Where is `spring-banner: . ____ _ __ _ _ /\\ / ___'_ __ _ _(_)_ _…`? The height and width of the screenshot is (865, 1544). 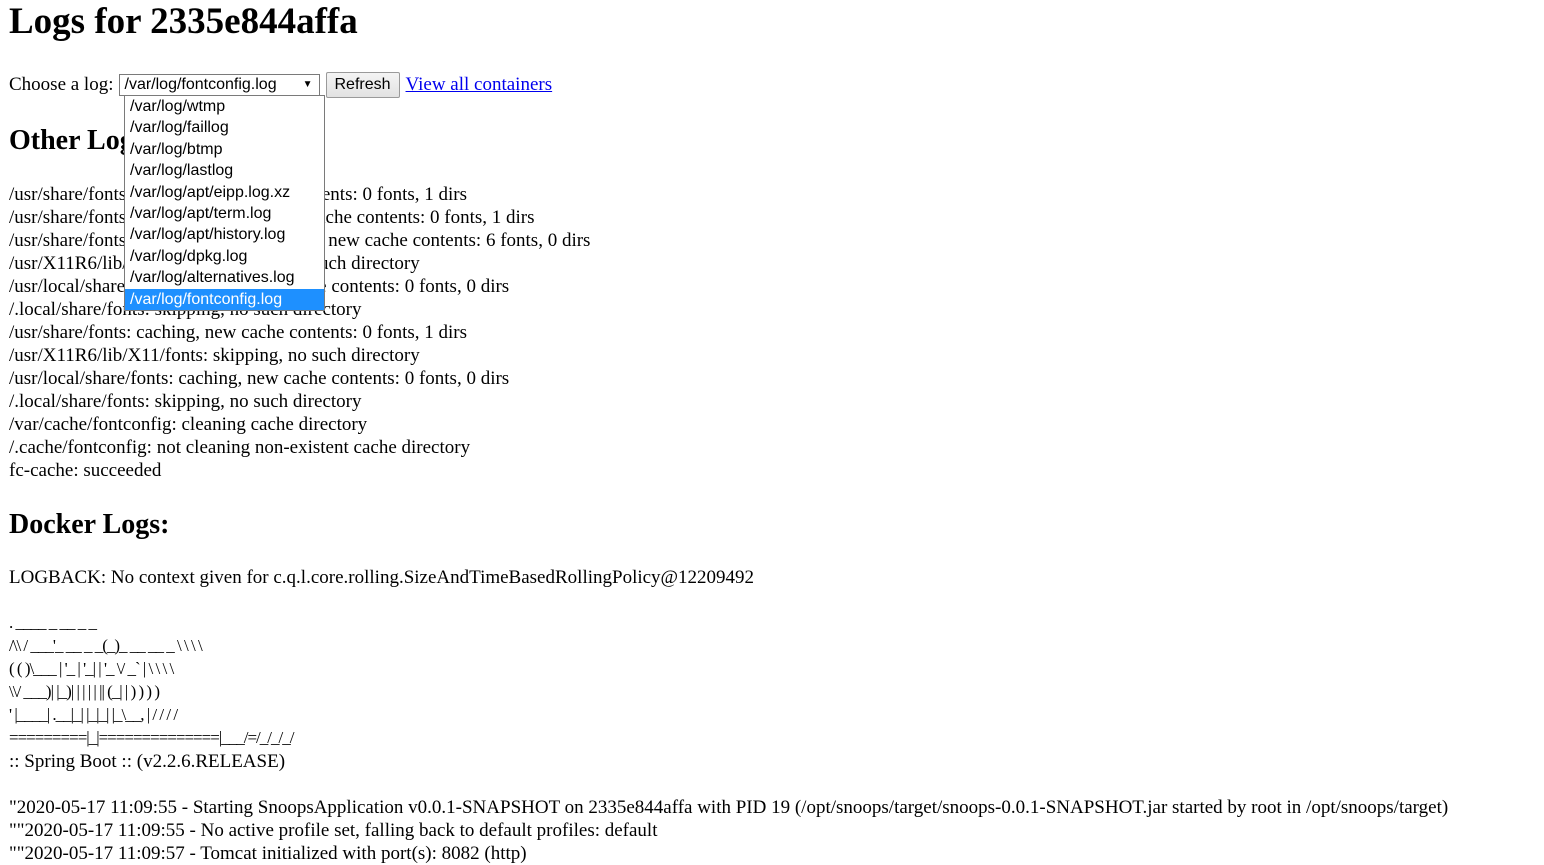
spring-banner: . ____ _ __ _ _ /\\ / ___'_ __ _ _(_)_ _… is located at coordinates (151, 680).